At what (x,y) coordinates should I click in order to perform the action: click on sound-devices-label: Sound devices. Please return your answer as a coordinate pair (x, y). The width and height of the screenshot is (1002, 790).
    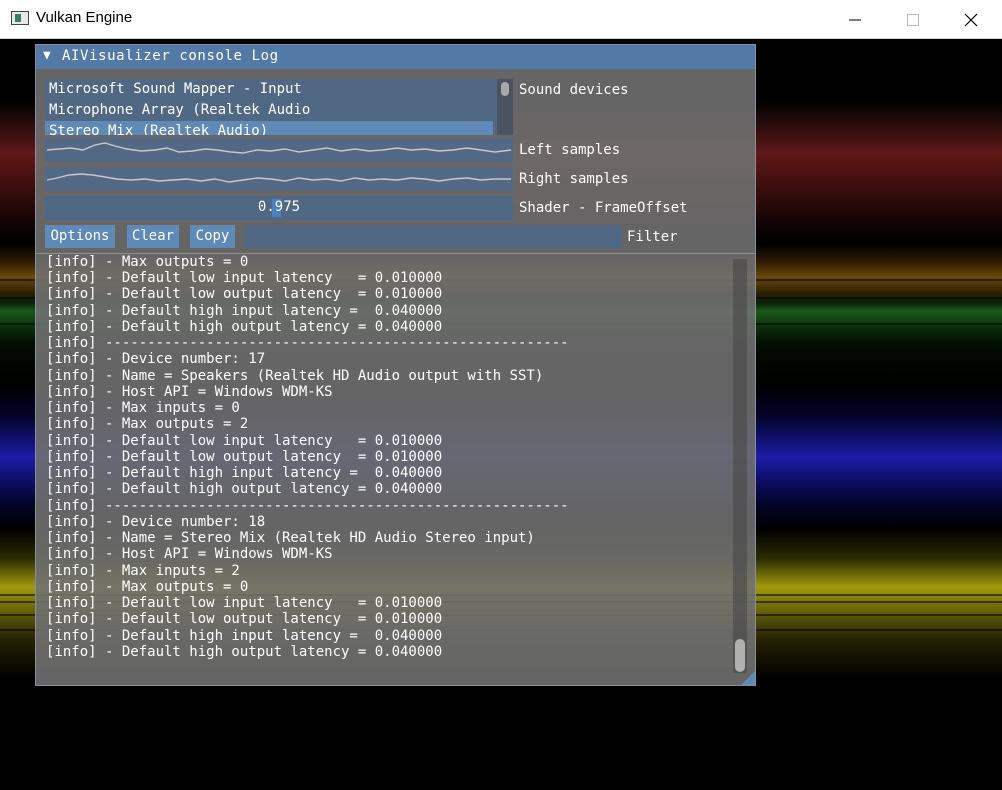
    Looking at the image, I should click on (574, 90).